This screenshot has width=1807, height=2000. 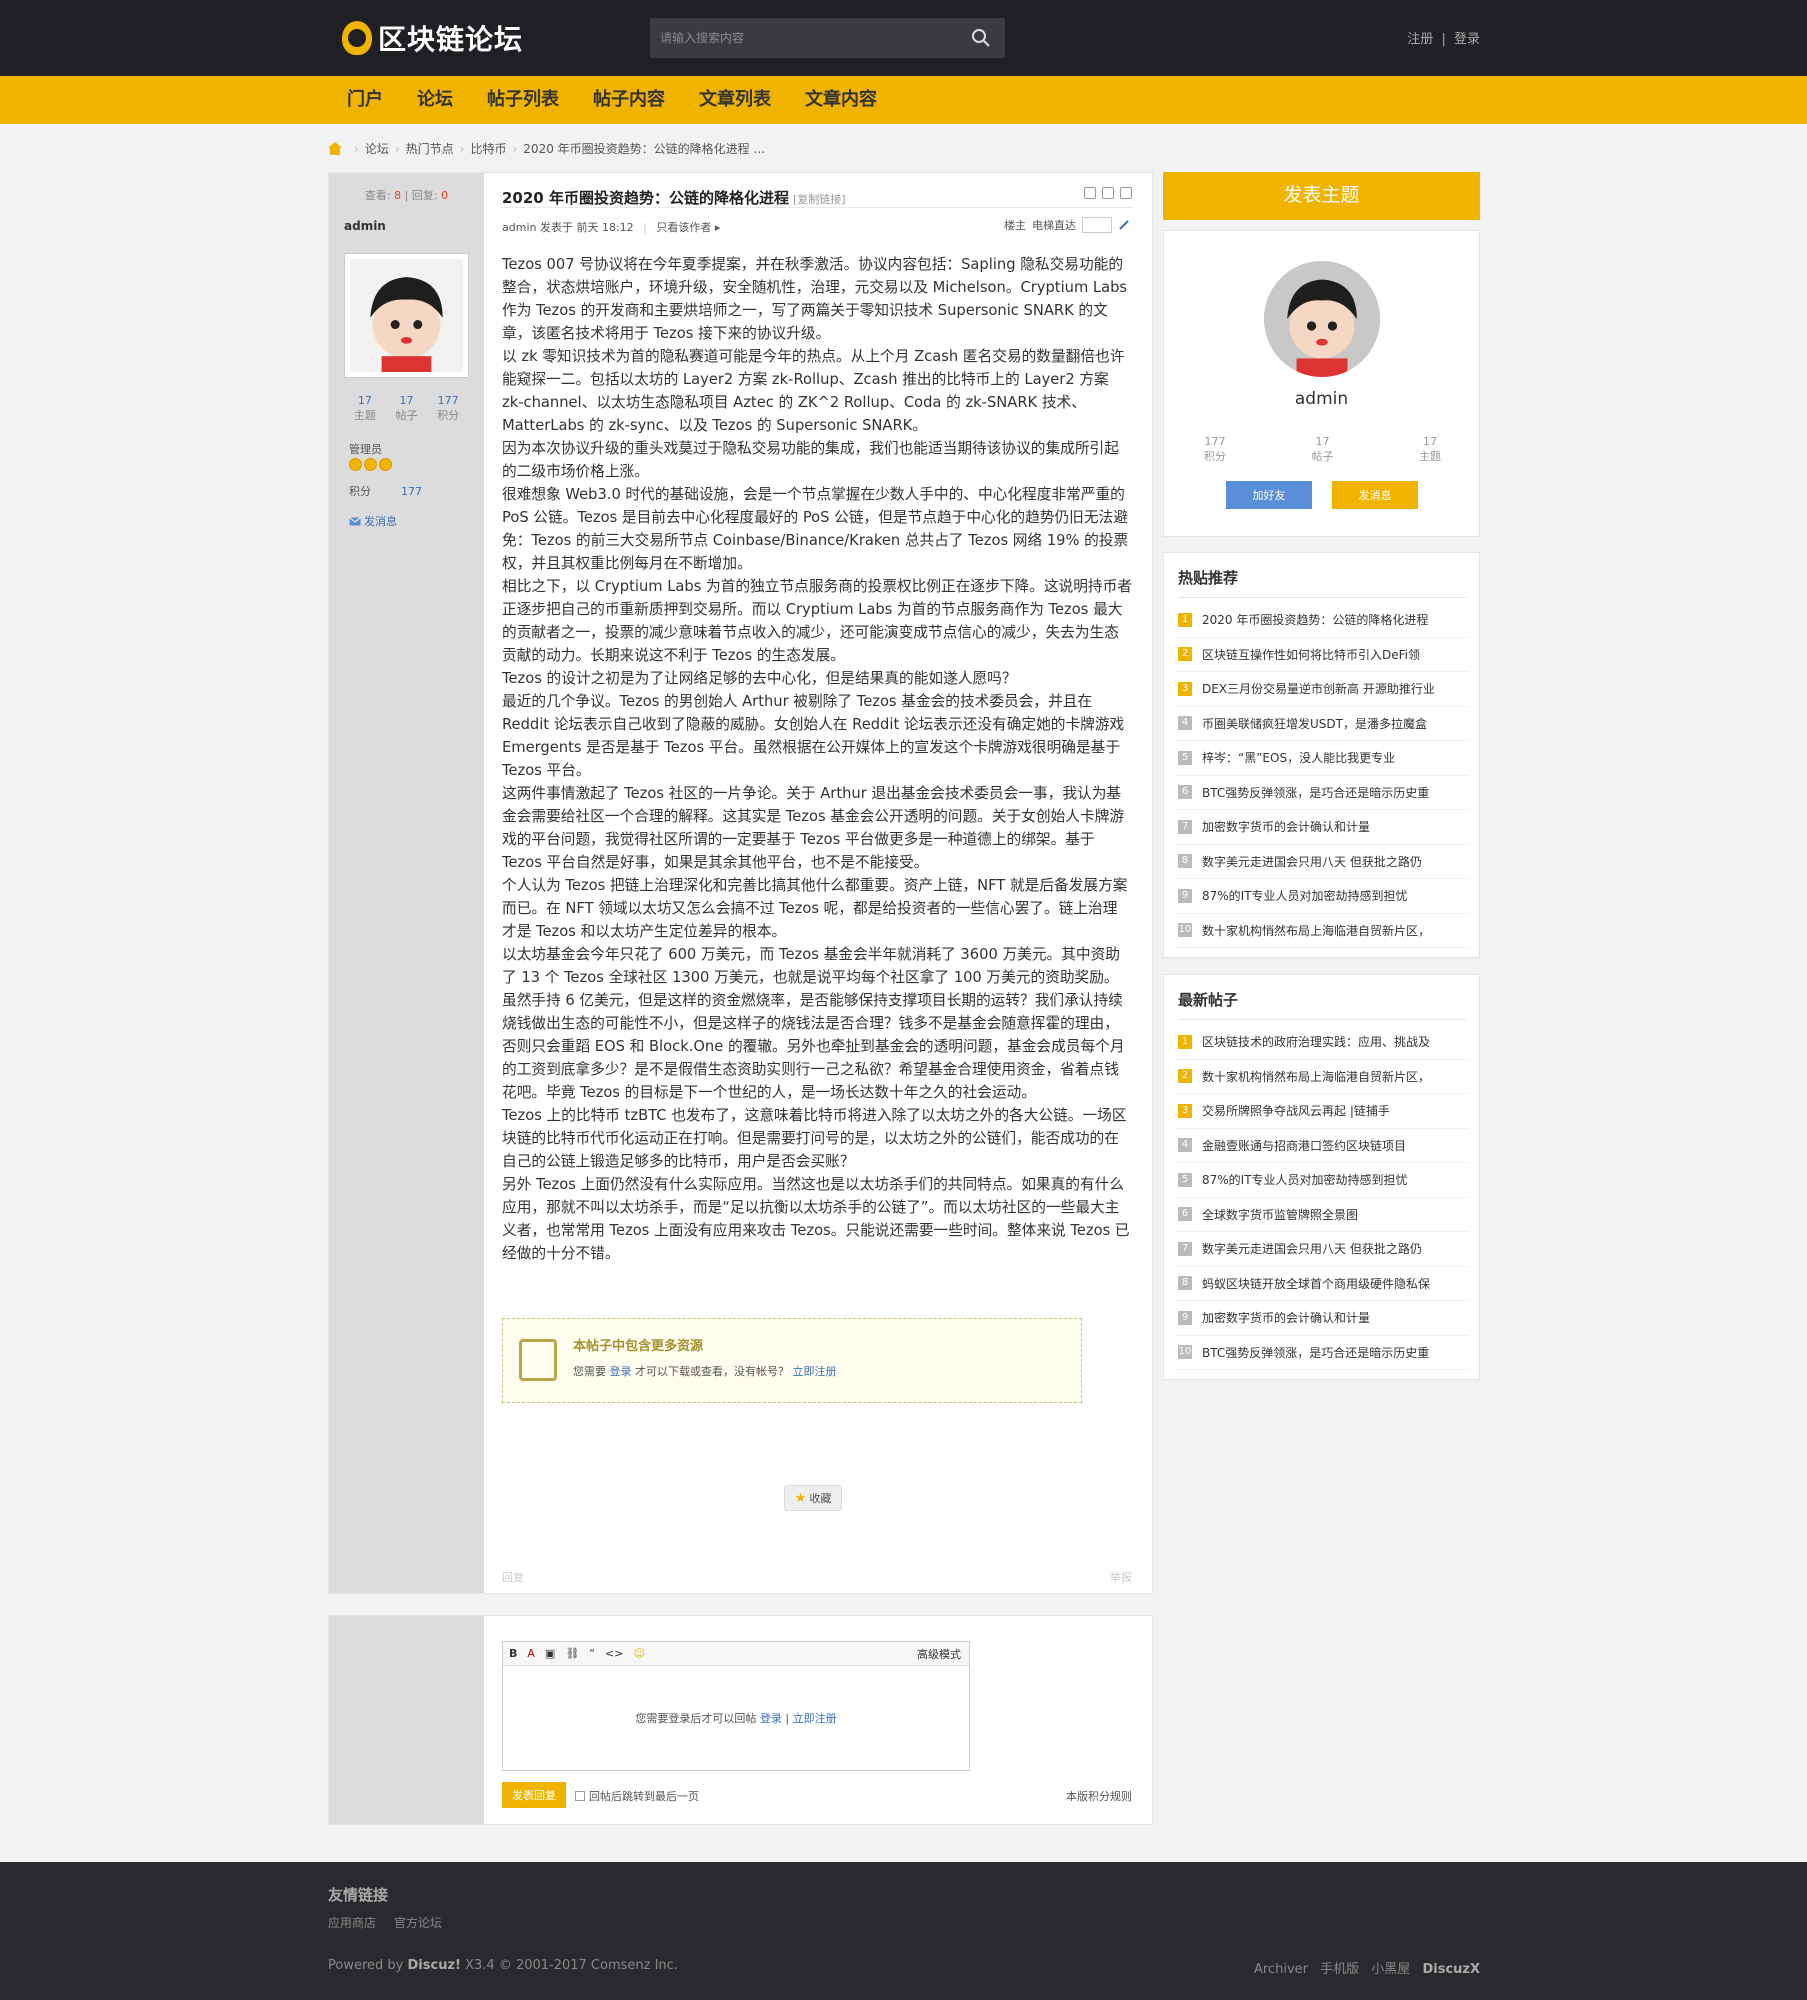 What do you see at coordinates (364, 415) in the screenshot?
I see `stat-label: 主题` at bounding box center [364, 415].